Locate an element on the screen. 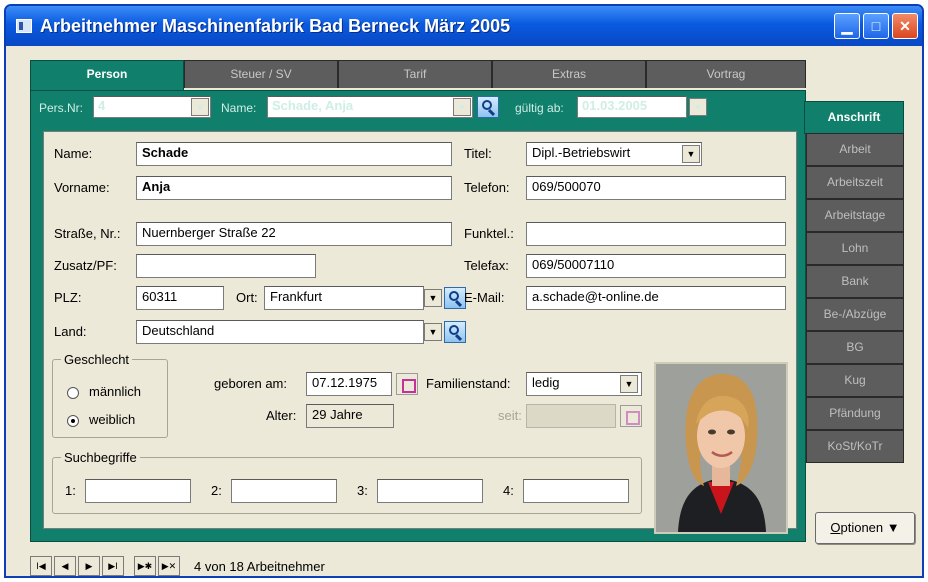 Image resolution: width=928 pixels, height=582 pixels. last-record-button: ▶I is located at coordinates (113, 566).